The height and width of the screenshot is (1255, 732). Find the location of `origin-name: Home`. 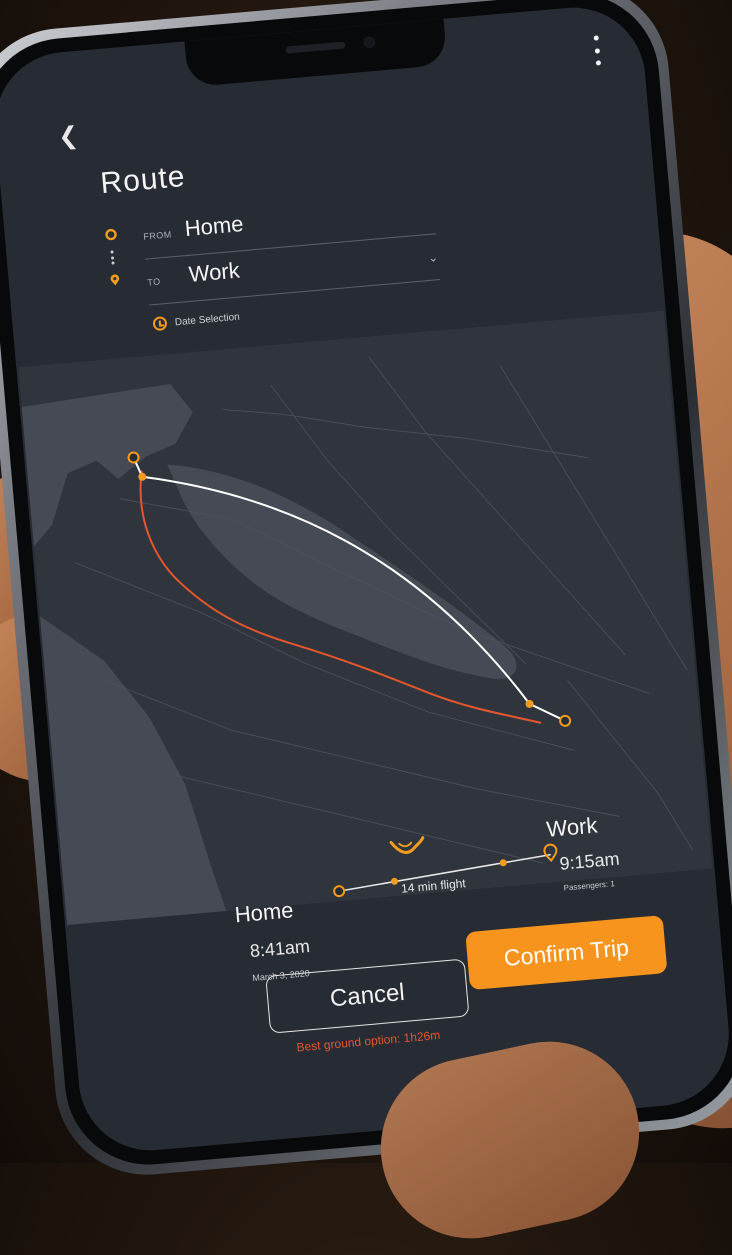

origin-name: Home is located at coordinates (264, 912).